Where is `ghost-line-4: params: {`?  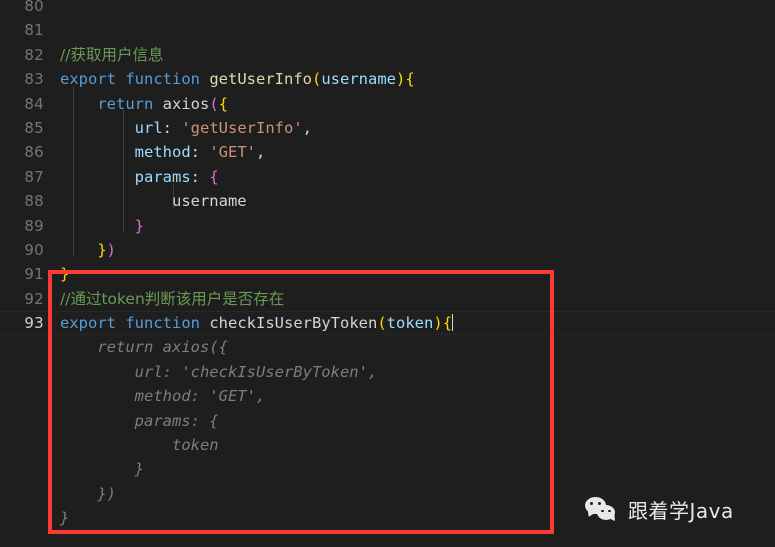
ghost-line-4: params: { is located at coordinates (387, 421).